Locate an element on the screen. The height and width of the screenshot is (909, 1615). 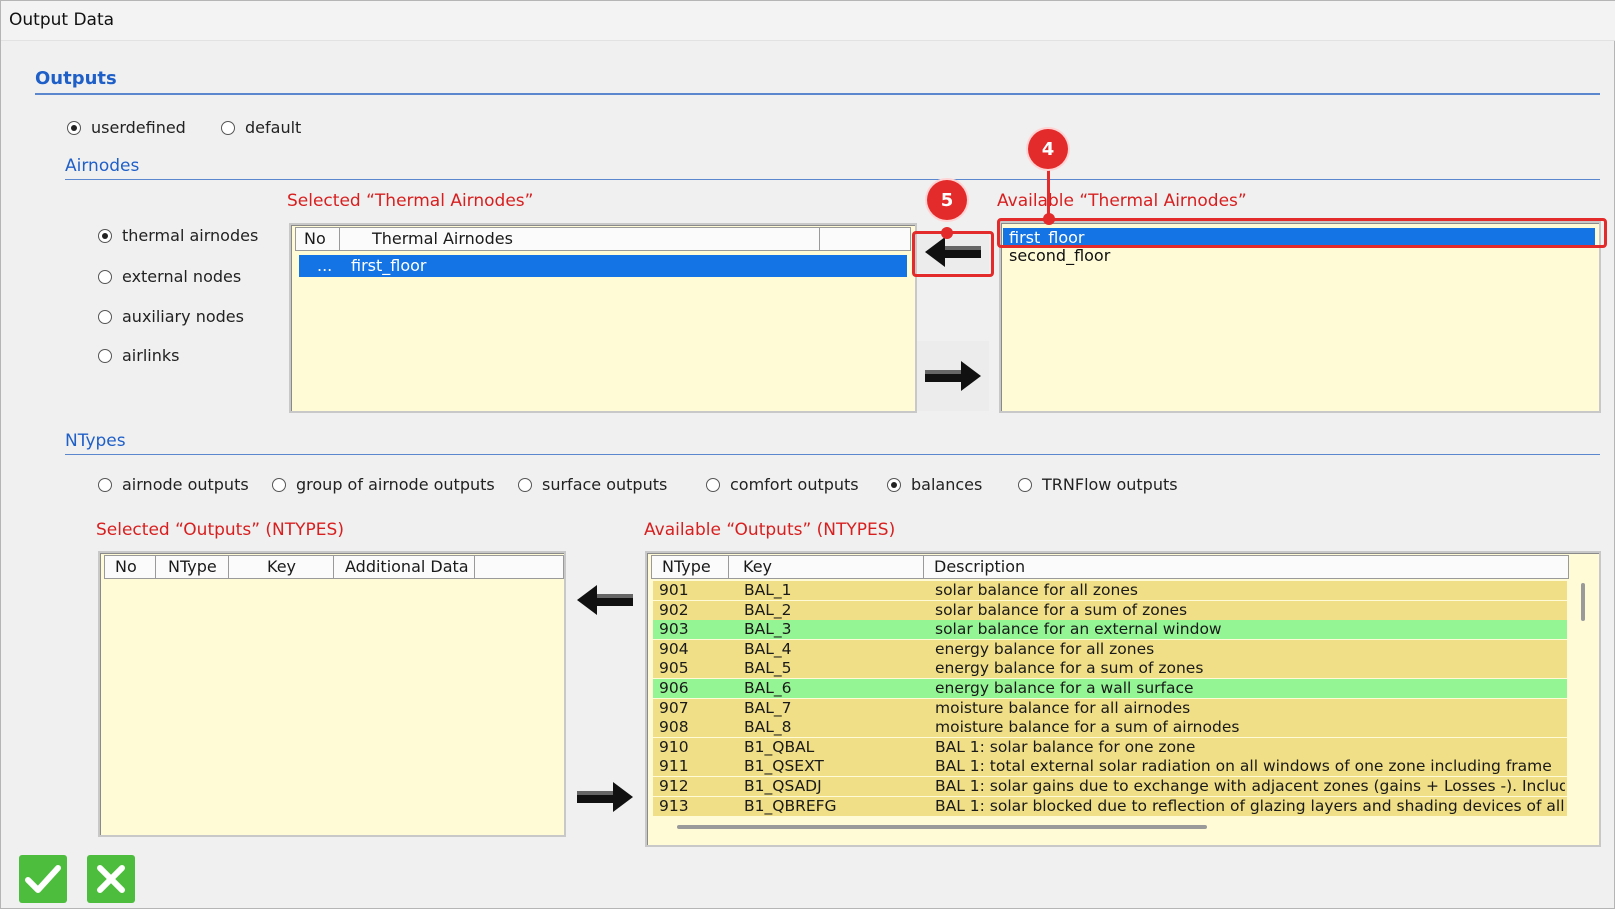
cell-key: B1_QSEXT is located at coordinates (784, 766).